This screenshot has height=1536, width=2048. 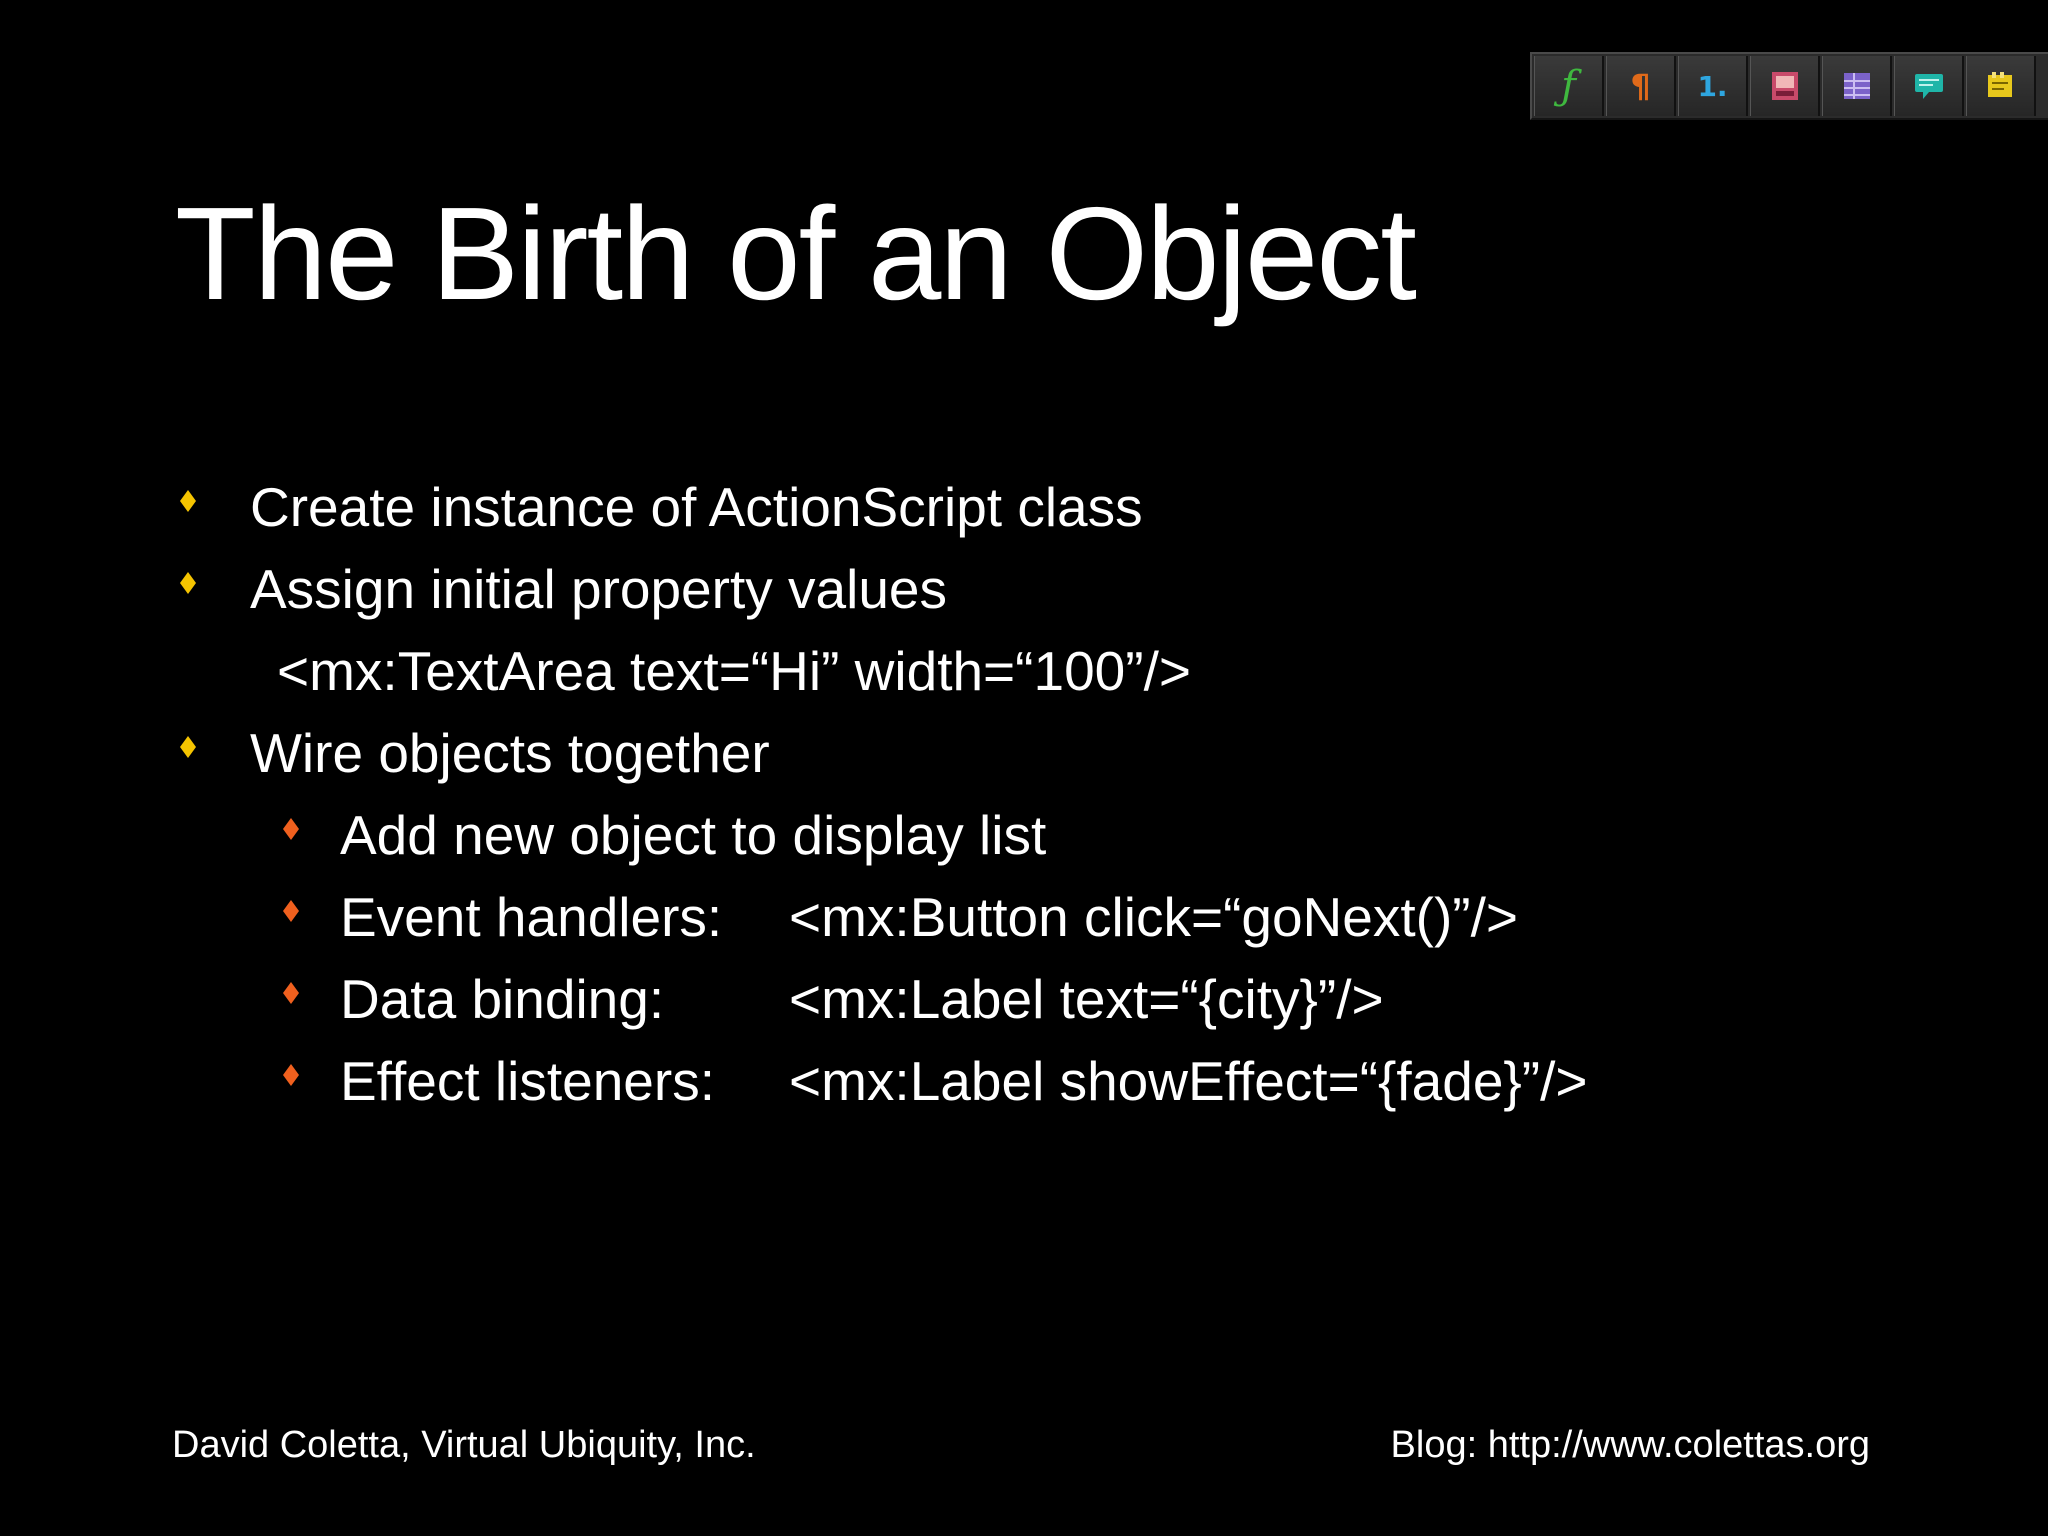 I want to click on bullet-text: Create instance of ActionScript class, so click(x=696, y=507).